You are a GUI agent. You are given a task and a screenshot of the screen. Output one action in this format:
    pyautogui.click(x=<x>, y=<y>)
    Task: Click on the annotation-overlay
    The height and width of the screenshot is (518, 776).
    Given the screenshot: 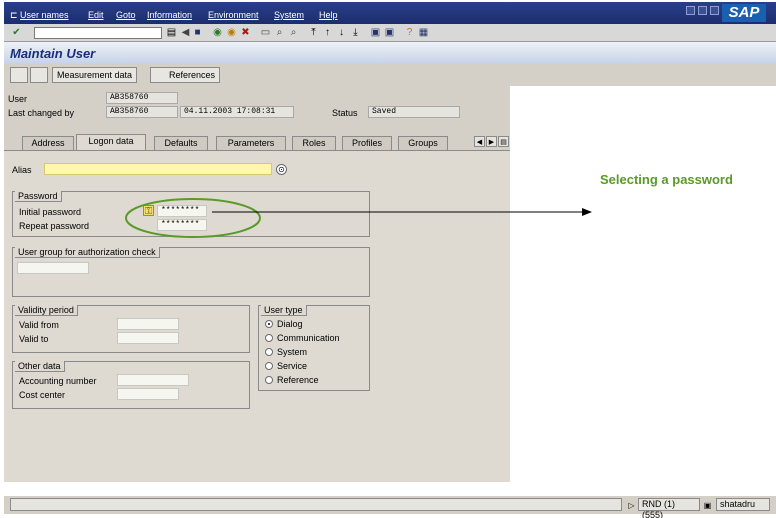 What is the action you would take?
    pyautogui.click(x=358, y=218)
    